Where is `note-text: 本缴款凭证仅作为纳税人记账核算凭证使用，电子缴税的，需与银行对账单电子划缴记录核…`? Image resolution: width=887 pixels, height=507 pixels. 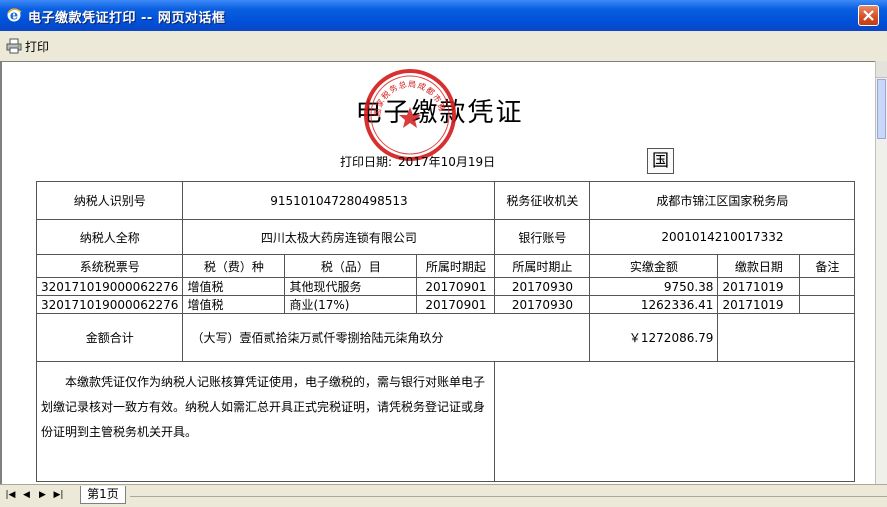
note-text: 本缴款凭证仅作为纳税人记账核算凭证使用，电子缴税的，需与银行对账单电子划缴记录核… is located at coordinates (265, 421).